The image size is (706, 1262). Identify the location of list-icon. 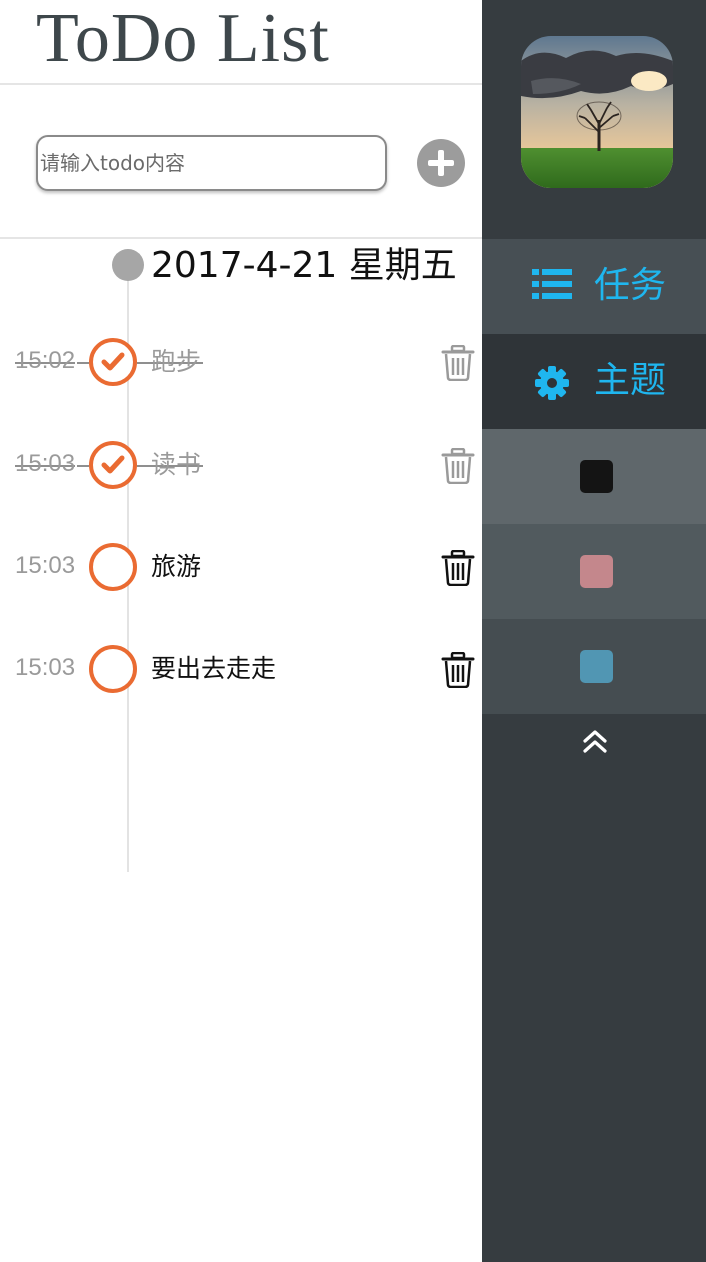
(552, 284).